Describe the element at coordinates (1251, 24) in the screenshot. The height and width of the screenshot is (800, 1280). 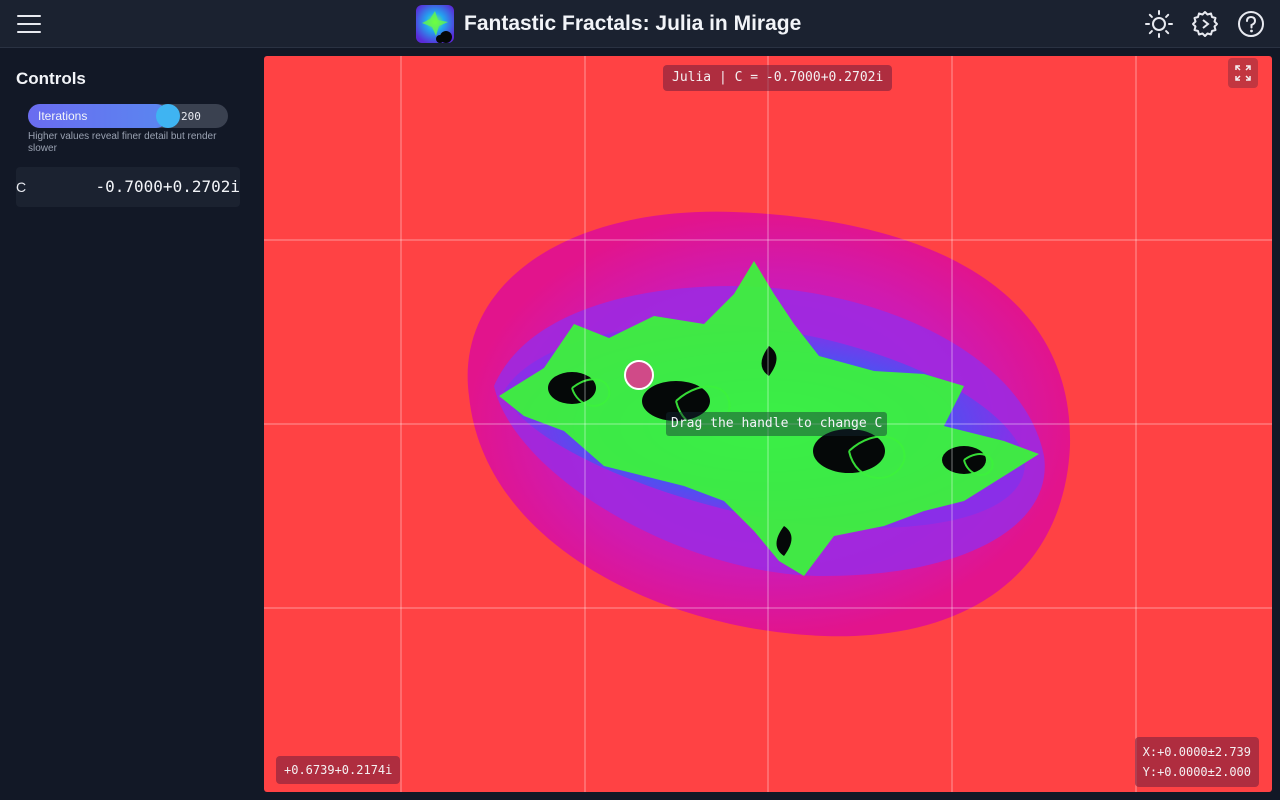
I see `help-circle-icon` at that location.